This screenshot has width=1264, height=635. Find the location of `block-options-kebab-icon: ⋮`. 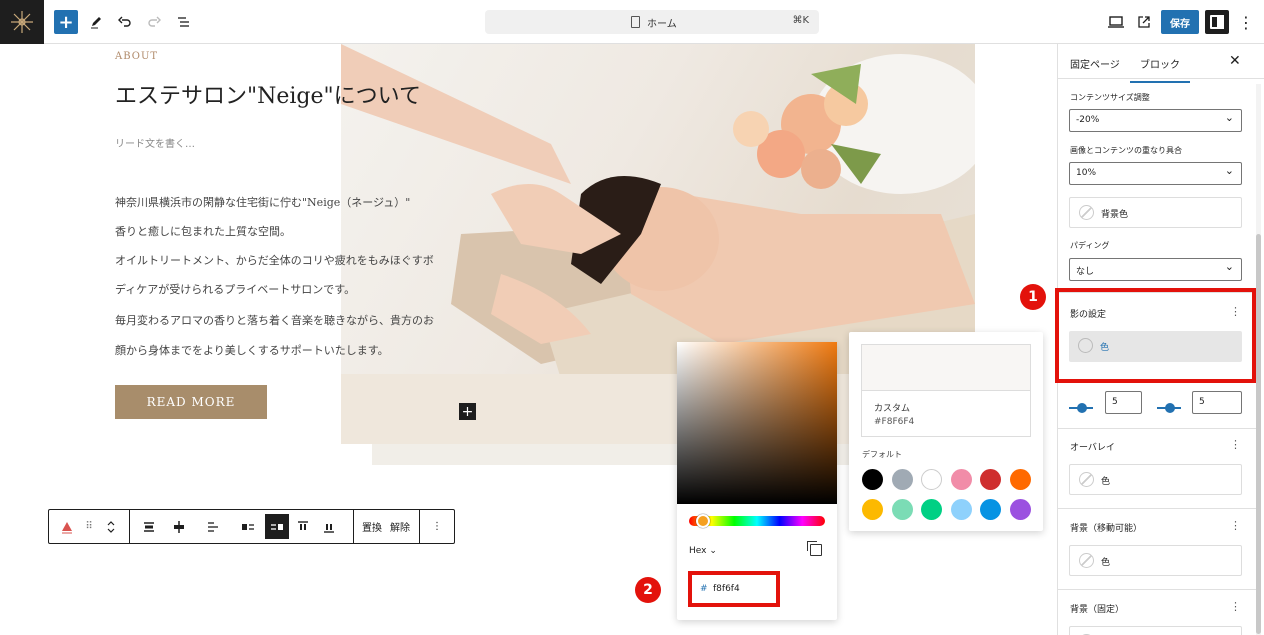

block-options-kebab-icon: ⋮ is located at coordinates (437, 526).